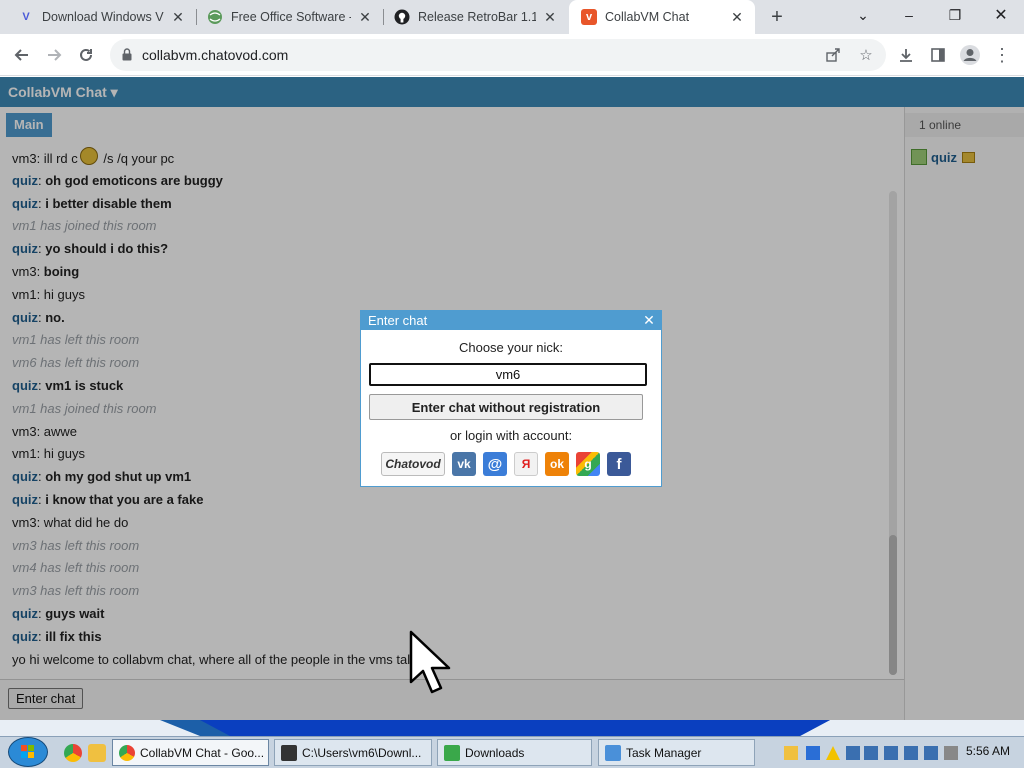 This screenshot has width=1024, height=768. Describe the element at coordinates (647, 17) in the screenshot. I see `tab-title: CollabVM Chat` at that location.